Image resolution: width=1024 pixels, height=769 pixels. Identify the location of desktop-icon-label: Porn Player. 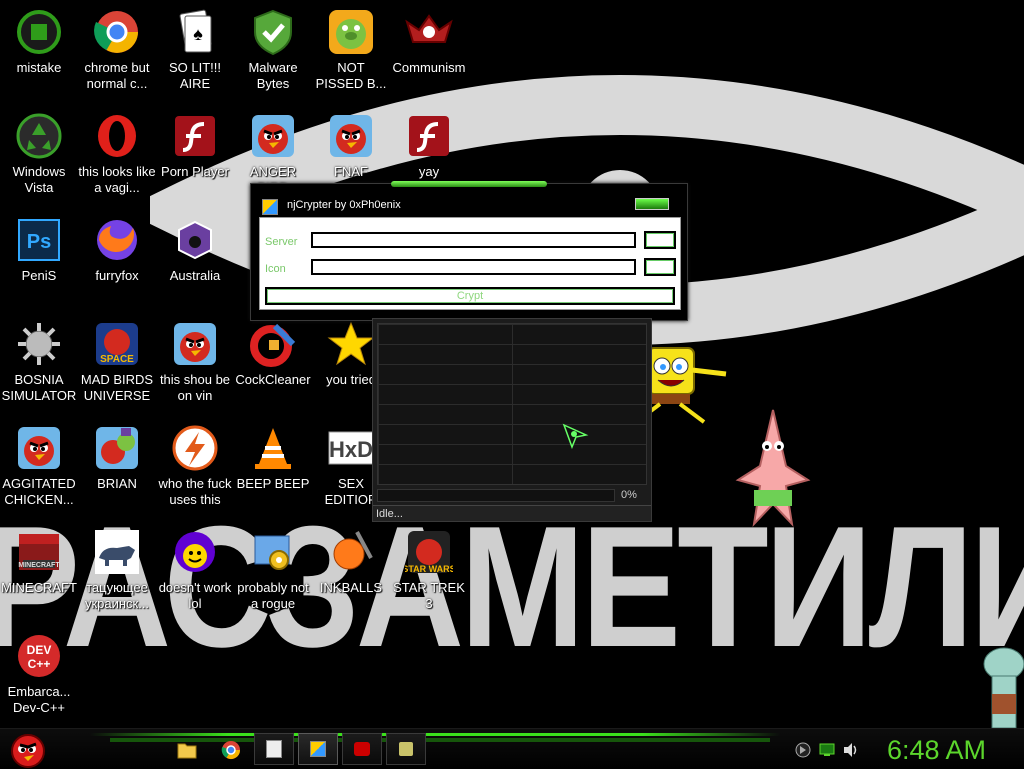
(195, 171).